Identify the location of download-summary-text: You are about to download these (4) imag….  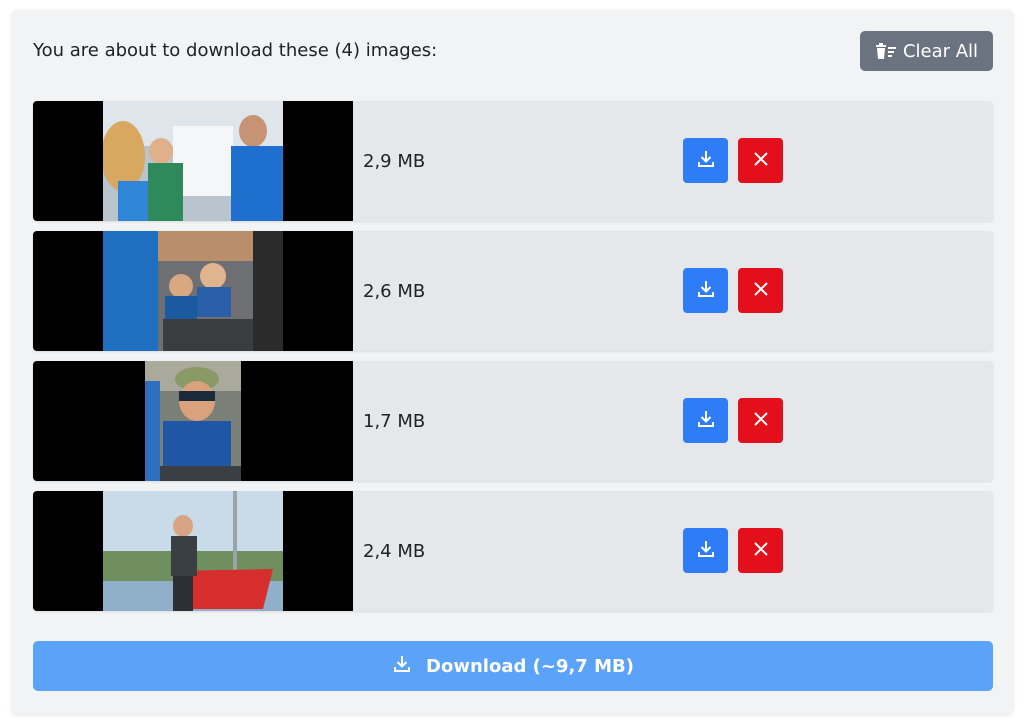
(235, 50).